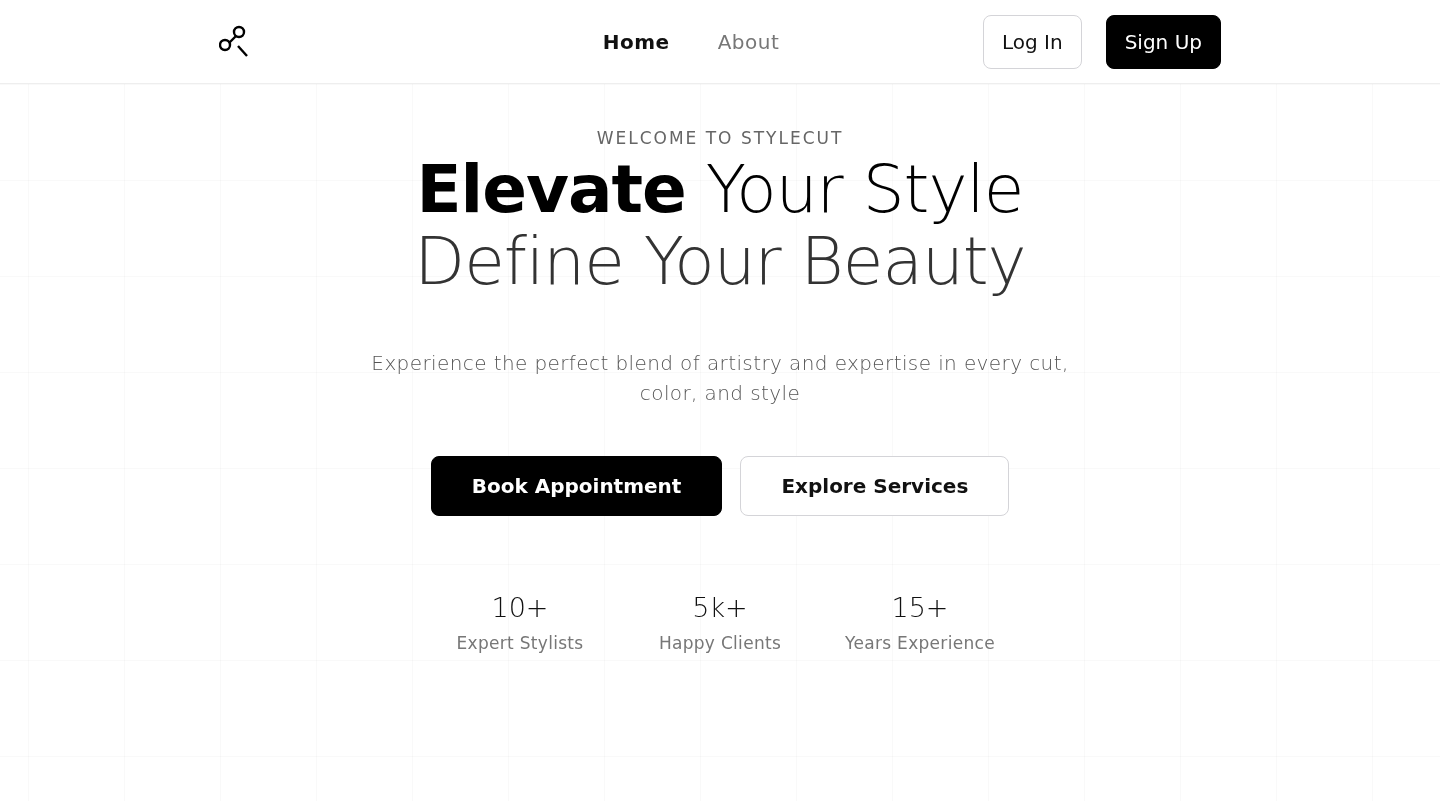 The width and height of the screenshot is (1440, 801). I want to click on stat-label: Years Experience, so click(920, 643).